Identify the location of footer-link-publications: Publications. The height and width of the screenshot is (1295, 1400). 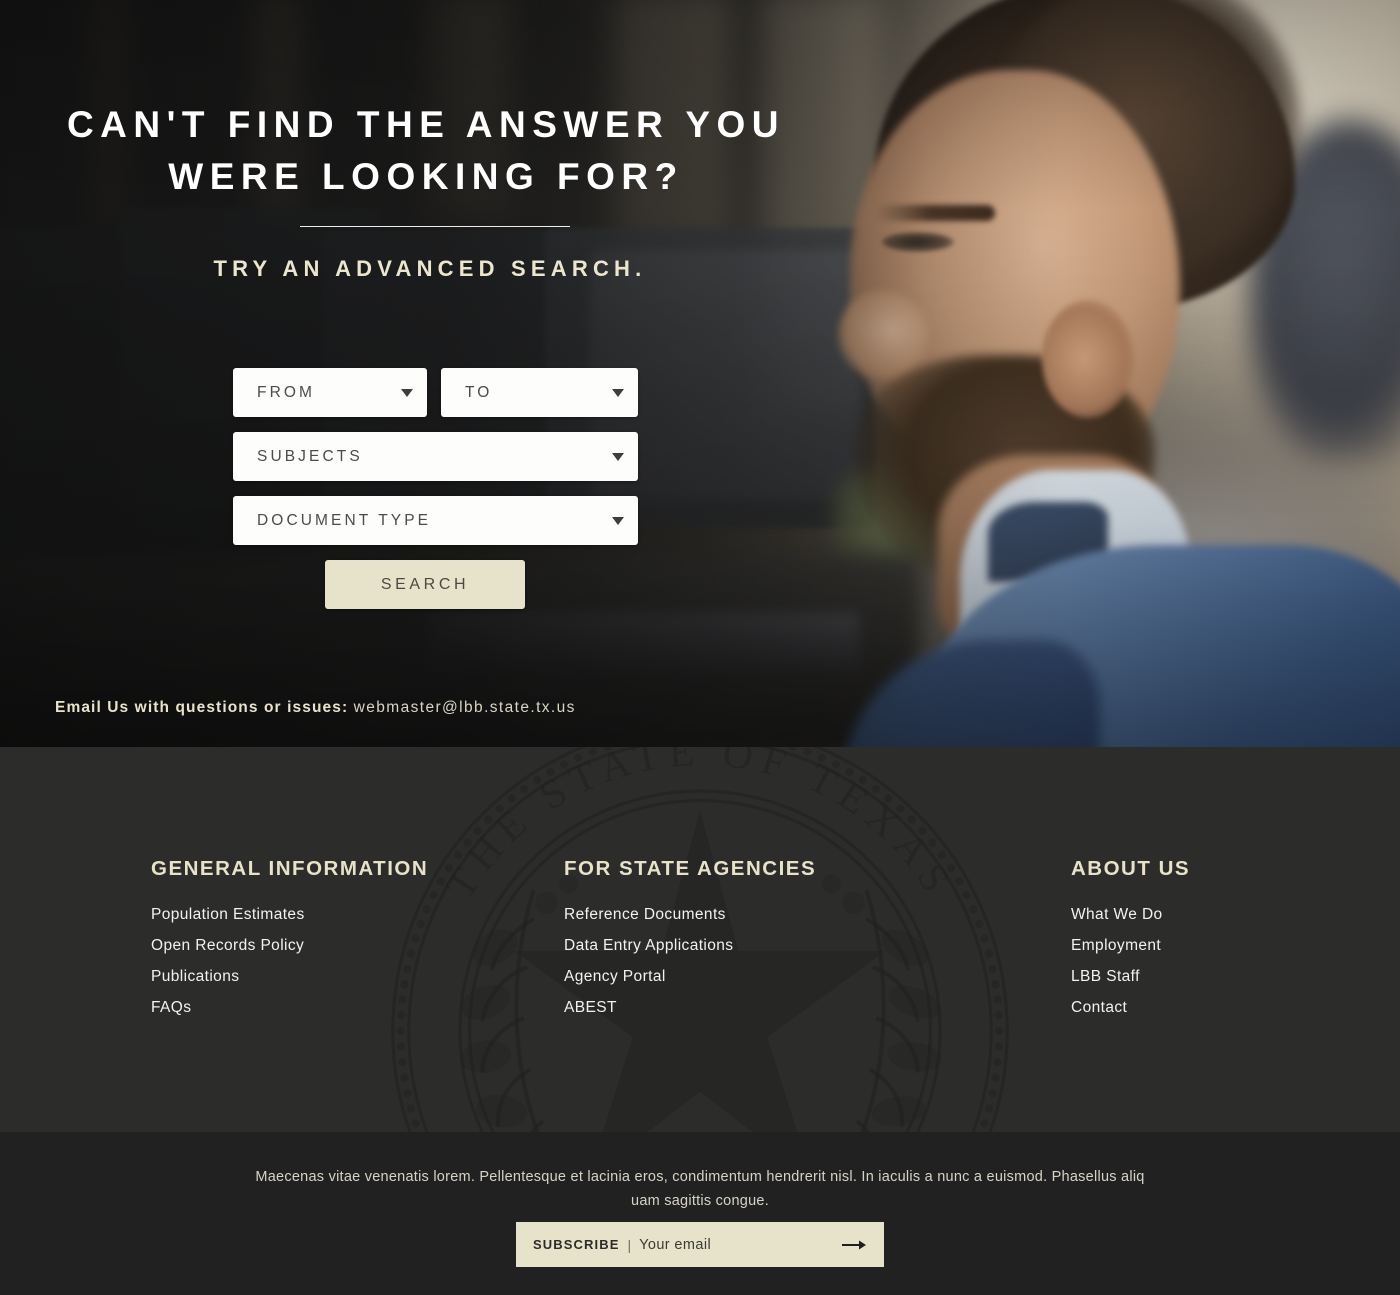
(289, 977).